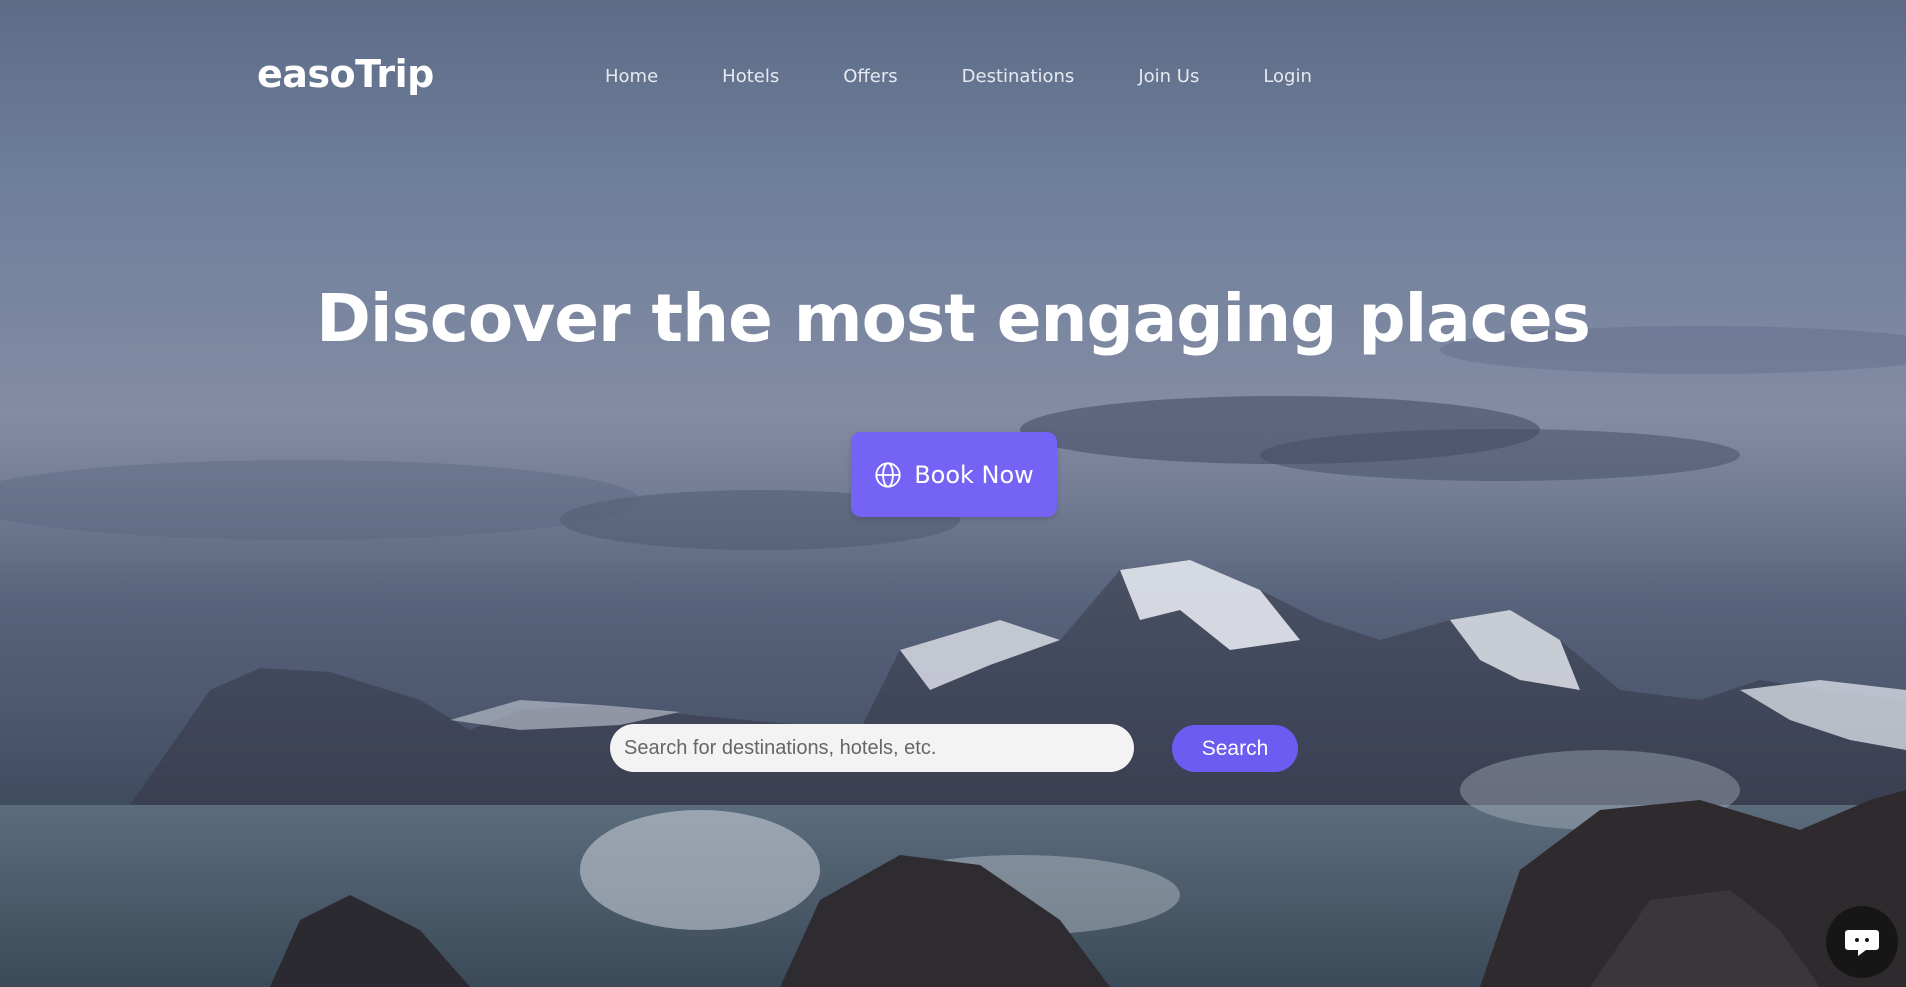 This screenshot has height=987, width=1906. I want to click on book-now-button: Book Now, so click(954, 474).